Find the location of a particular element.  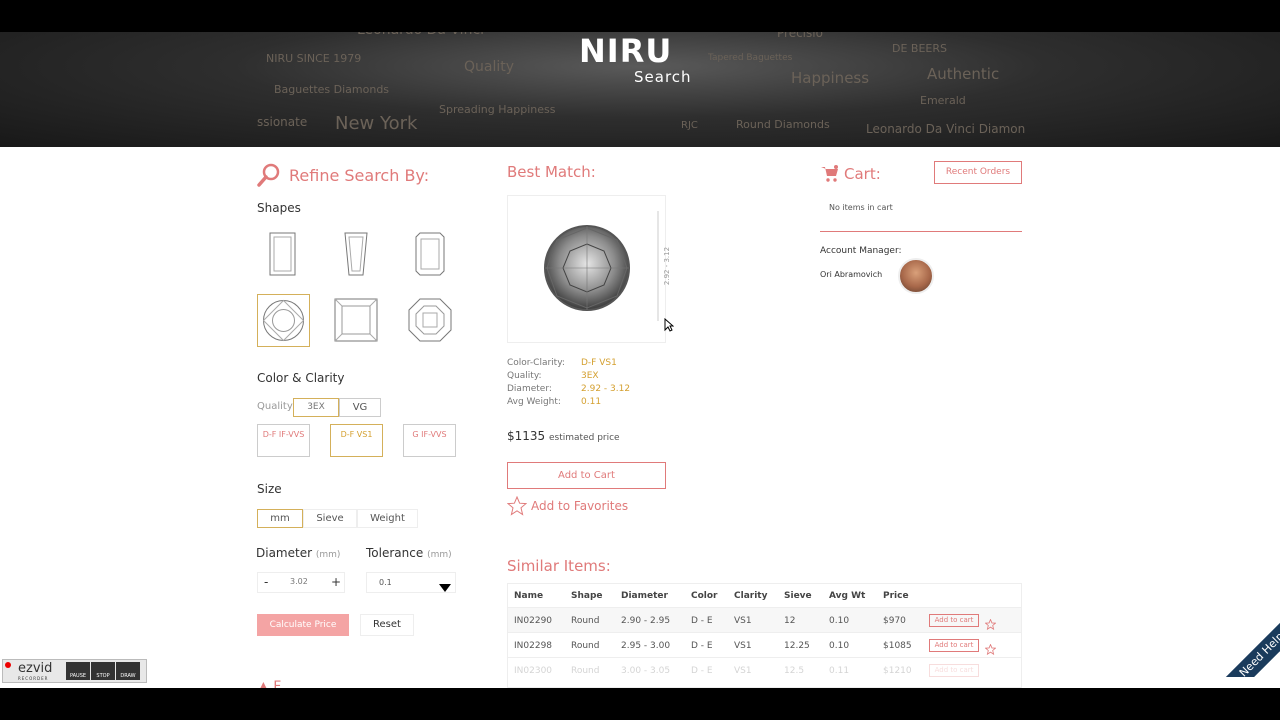

hero-word: Quality is located at coordinates (489, 67).